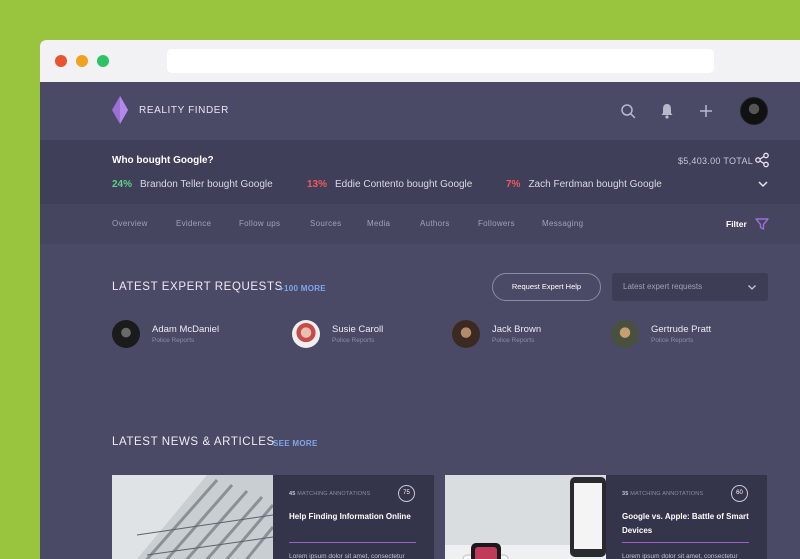 Image resolution: width=800 pixels, height=559 pixels. Describe the element at coordinates (706, 111) in the screenshot. I see `plus-icon` at that location.